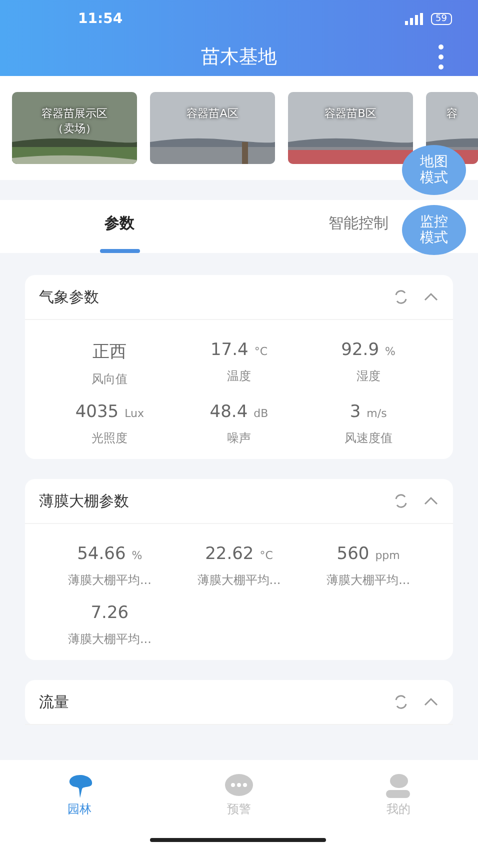  I want to click on battery-level: 59, so click(441, 19).